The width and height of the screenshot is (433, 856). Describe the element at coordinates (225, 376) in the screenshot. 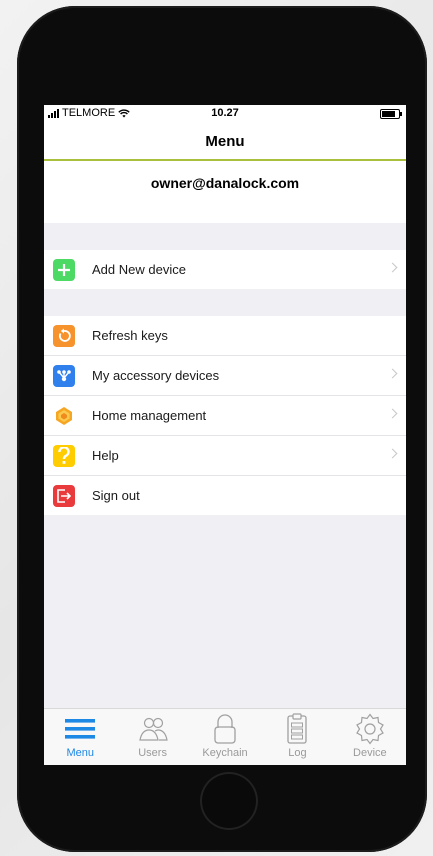

I see `menu-item-my-accessory-devices: My accessory devices` at that location.